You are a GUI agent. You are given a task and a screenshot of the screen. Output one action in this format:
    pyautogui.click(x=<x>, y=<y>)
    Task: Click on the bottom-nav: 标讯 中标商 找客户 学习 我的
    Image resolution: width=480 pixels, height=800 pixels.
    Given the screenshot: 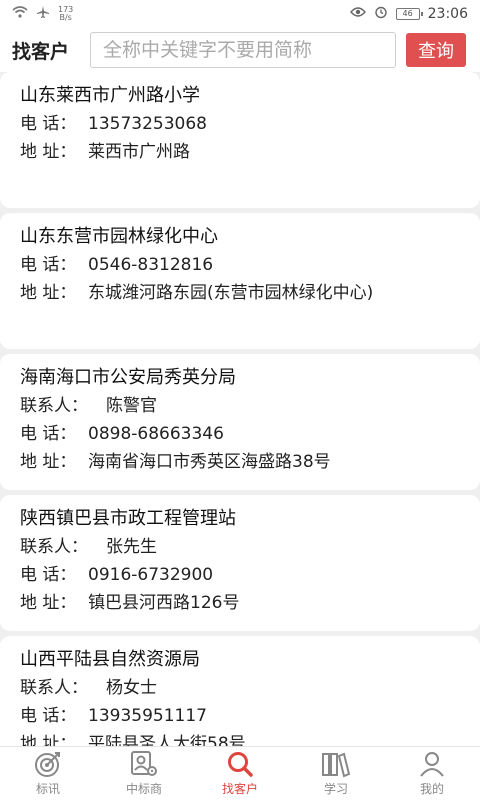 What is the action you would take?
    pyautogui.click(x=240, y=773)
    